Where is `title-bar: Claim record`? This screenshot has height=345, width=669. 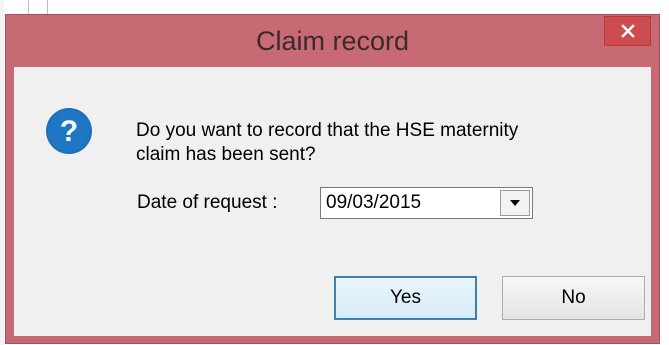 title-bar: Claim record is located at coordinates (332, 41).